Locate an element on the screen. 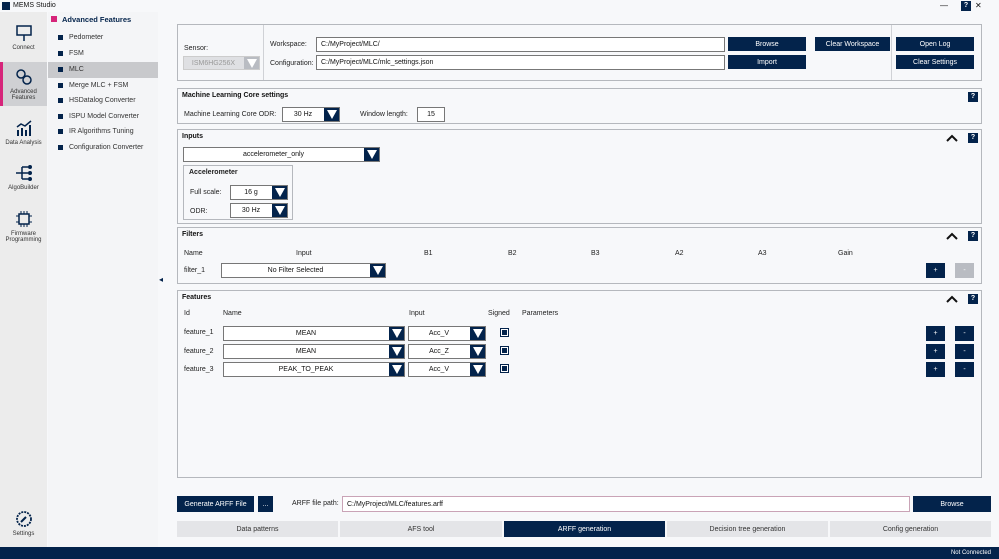 This screenshot has width=999, height=559. feature-input-select: Acc_Z is located at coordinates (447, 351).